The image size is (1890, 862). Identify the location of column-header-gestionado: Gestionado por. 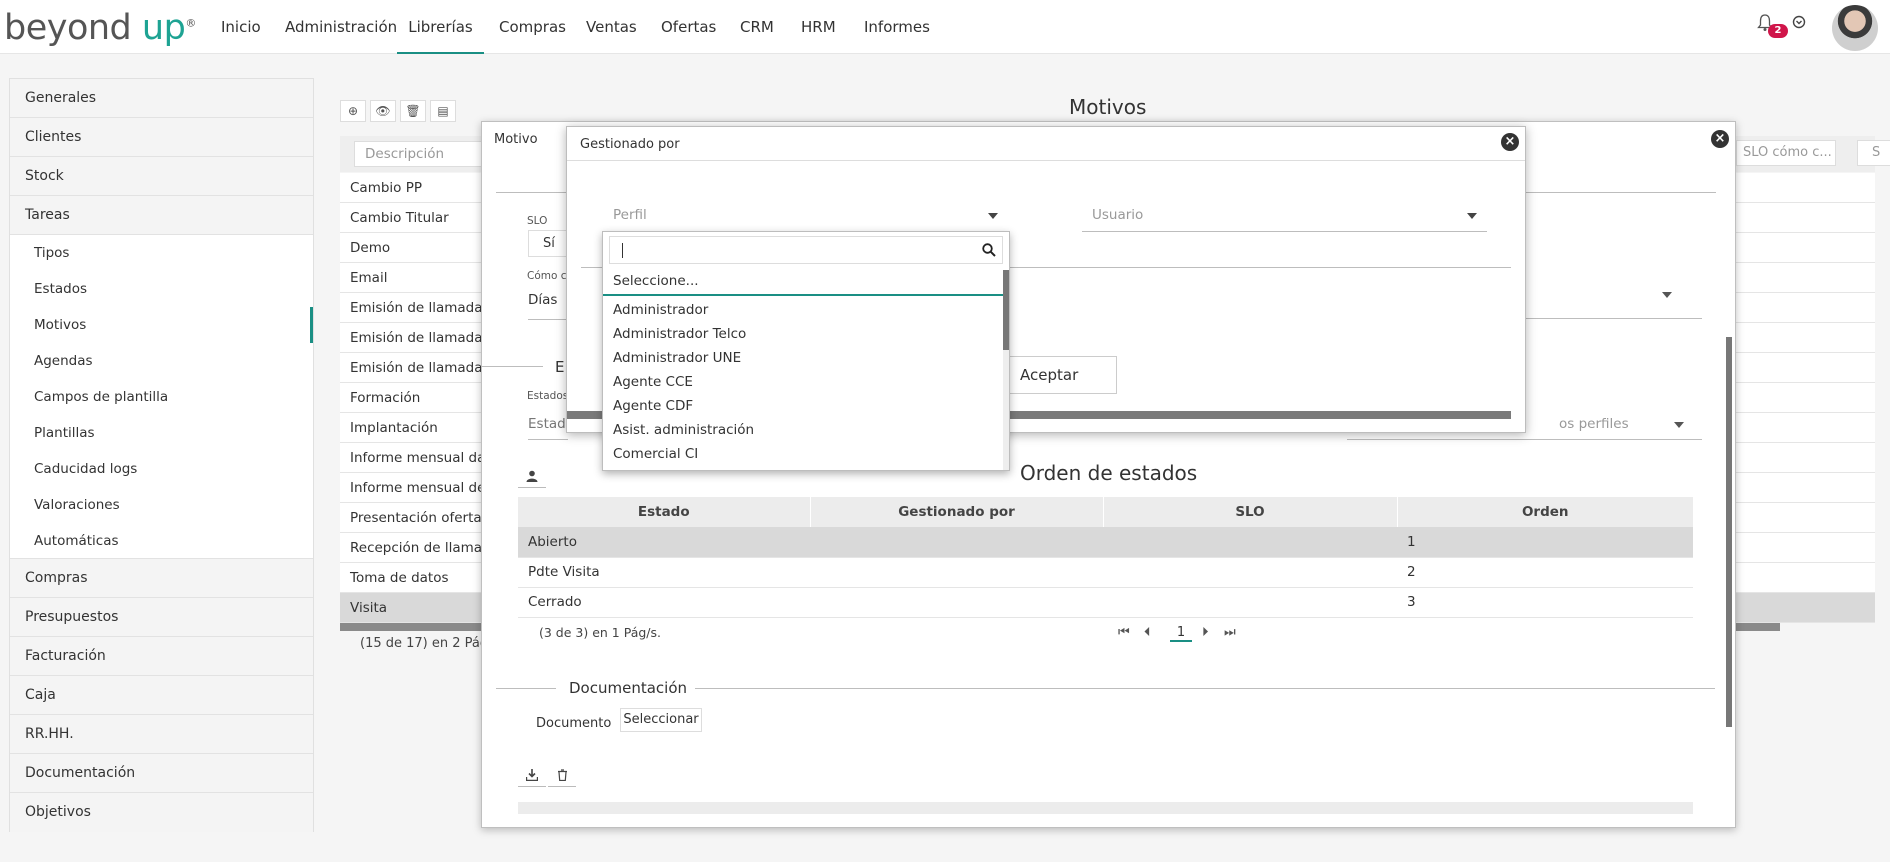
(957, 512).